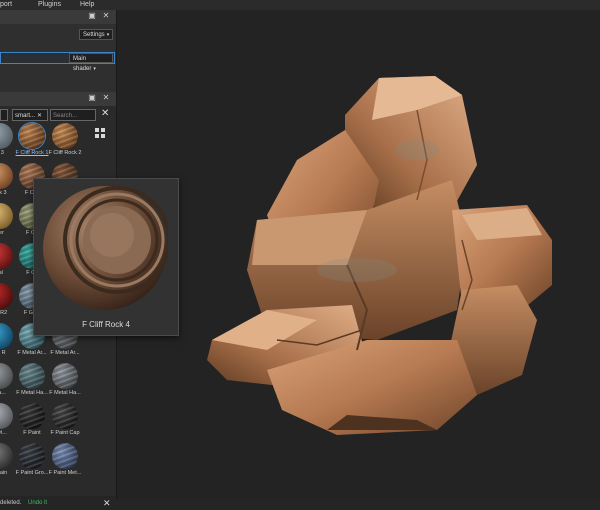 The width and height of the screenshot is (600, 510). What do you see at coordinates (300, 5) in the screenshot?
I see `menu-bar: port Plugins Help` at bounding box center [300, 5].